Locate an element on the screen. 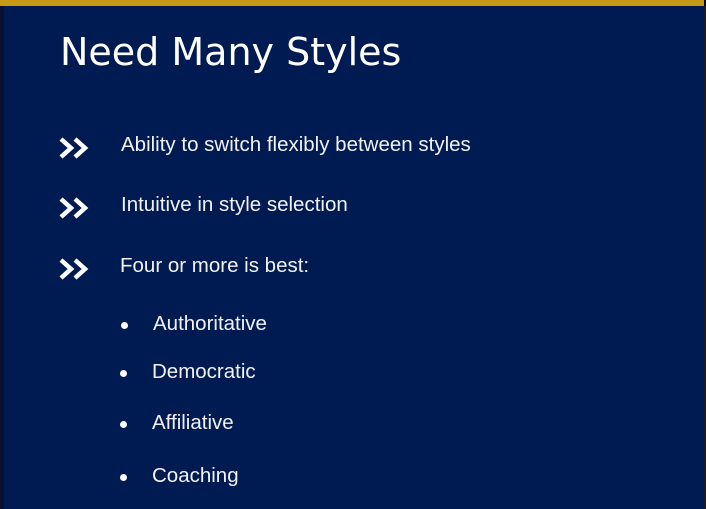 The height and width of the screenshot is (509, 706). sub-bullet-item: Coaching is located at coordinates (352, 476).